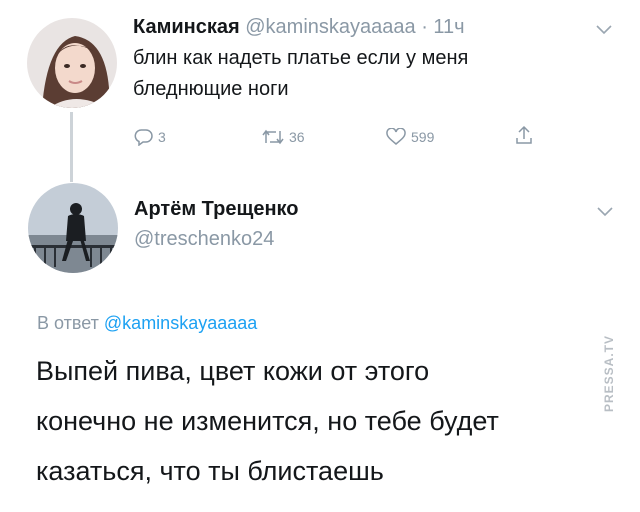 This screenshot has width=640, height=512. What do you see at coordinates (301, 58) in the screenshot?
I see `tweet-text-line: блин как надеть платье если у меня` at bounding box center [301, 58].